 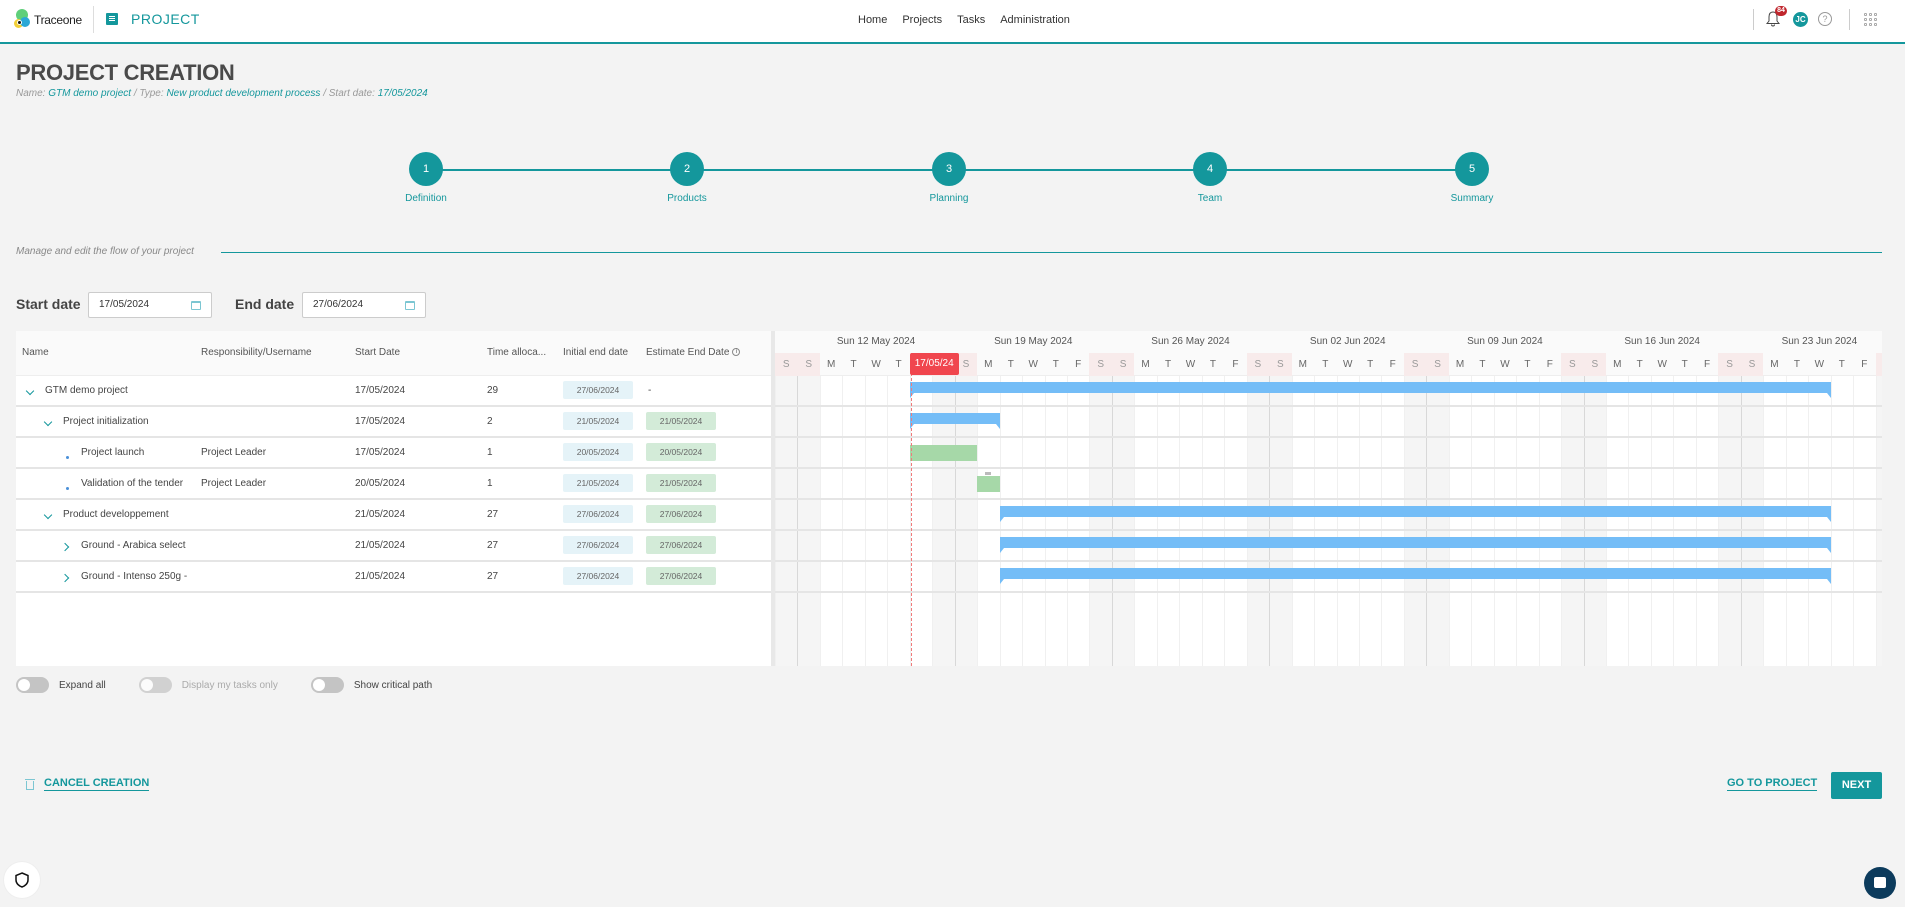 I want to click on dependency-link-handle, so click(x=988, y=473).